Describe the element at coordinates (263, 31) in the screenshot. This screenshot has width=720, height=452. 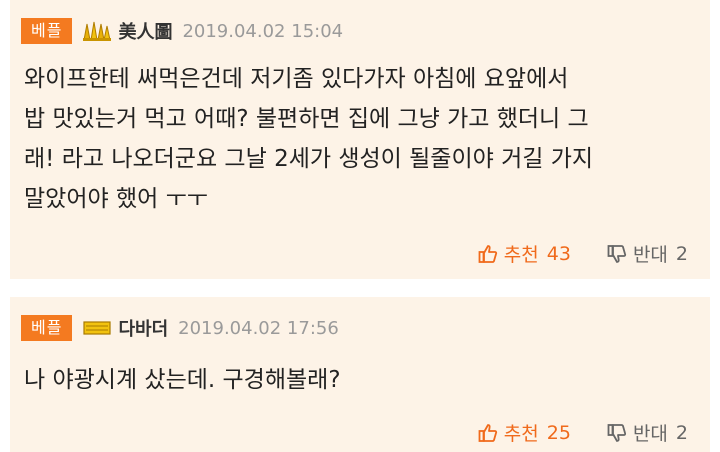
I see `comment-date: 2019.04.02 15:04` at that location.